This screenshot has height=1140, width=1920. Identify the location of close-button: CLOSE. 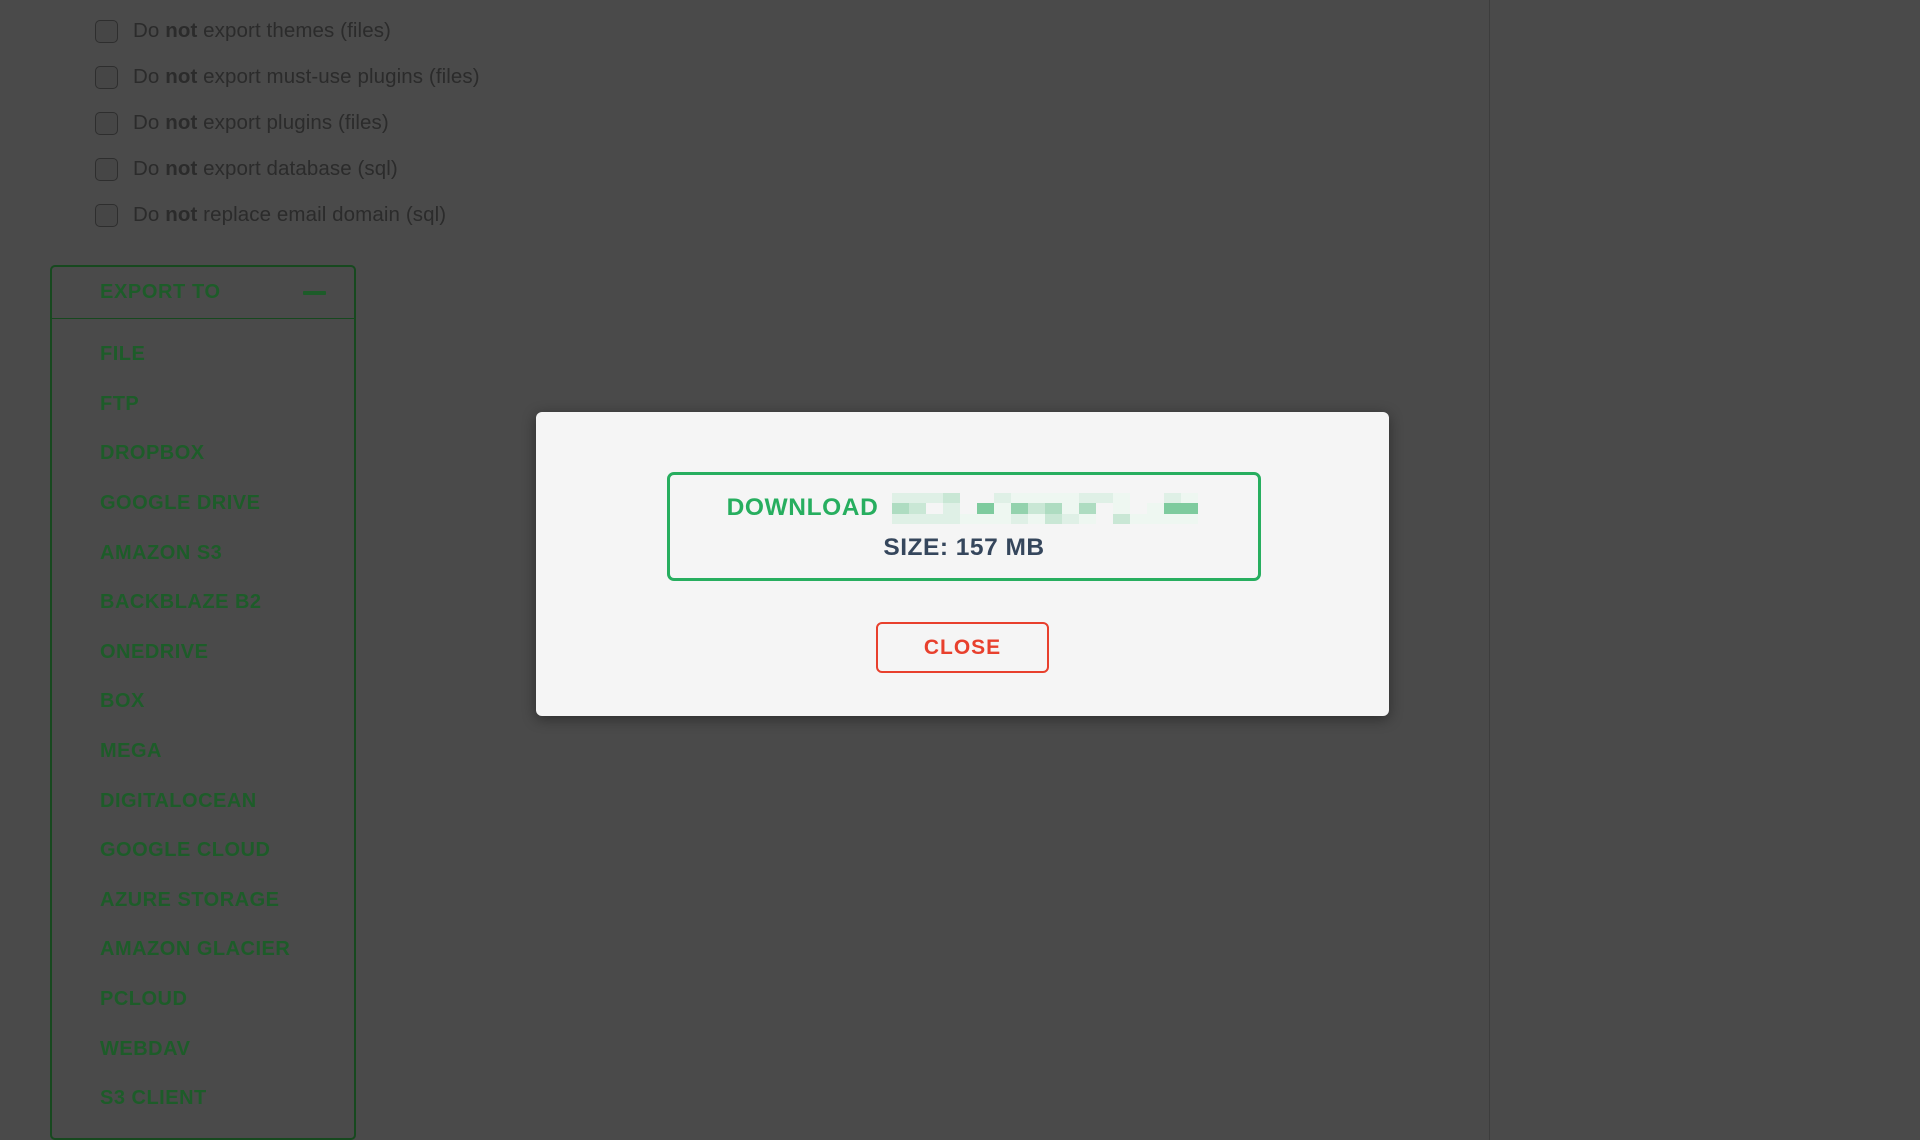
(962, 647).